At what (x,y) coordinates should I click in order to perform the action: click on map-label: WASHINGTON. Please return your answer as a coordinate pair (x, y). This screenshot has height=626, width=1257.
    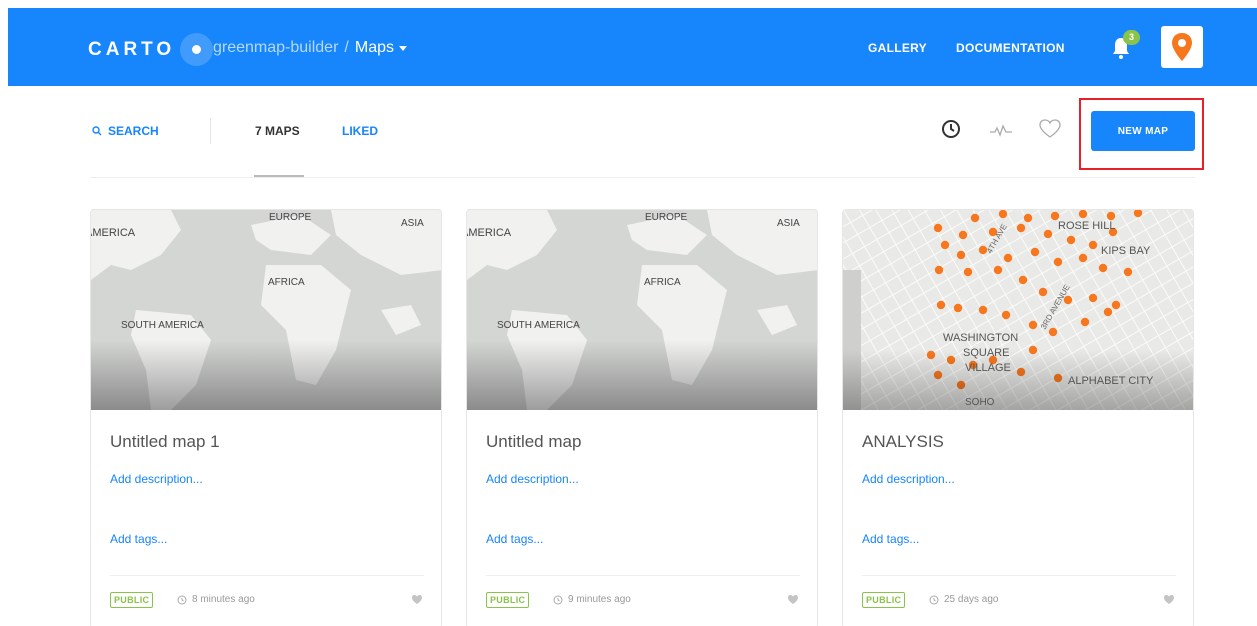
    Looking at the image, I should click on (980, 338).